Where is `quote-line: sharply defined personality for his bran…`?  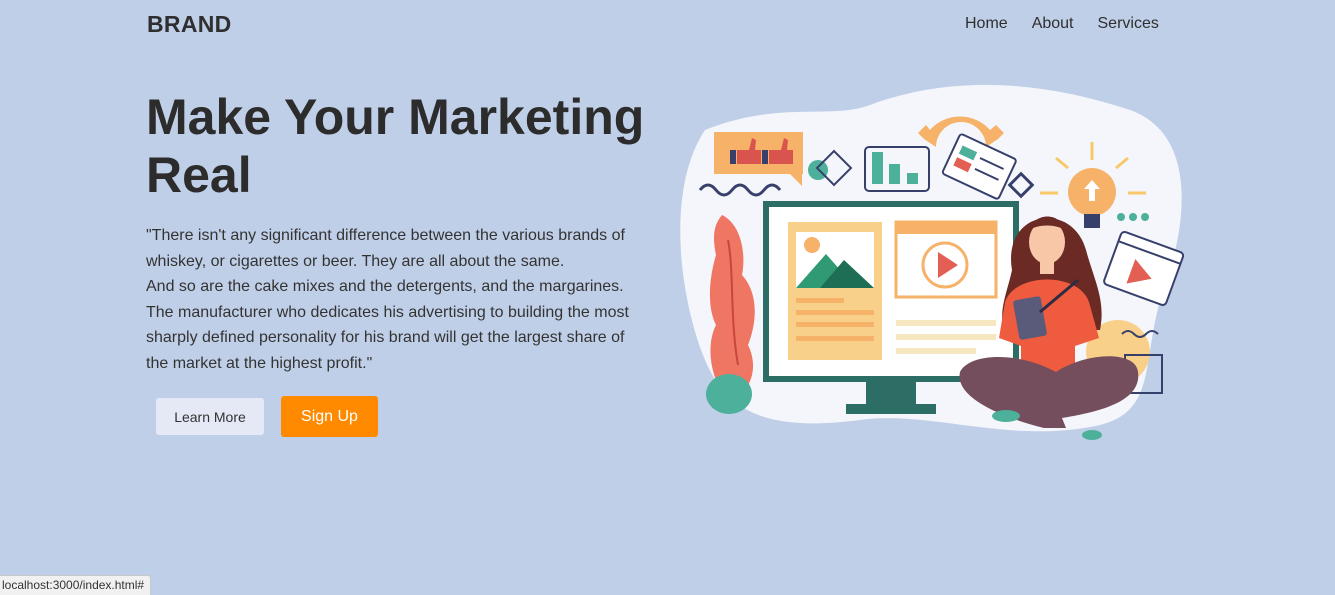 quote-line: sharply defined personality for his bran… is located at coordinates (385, 337).